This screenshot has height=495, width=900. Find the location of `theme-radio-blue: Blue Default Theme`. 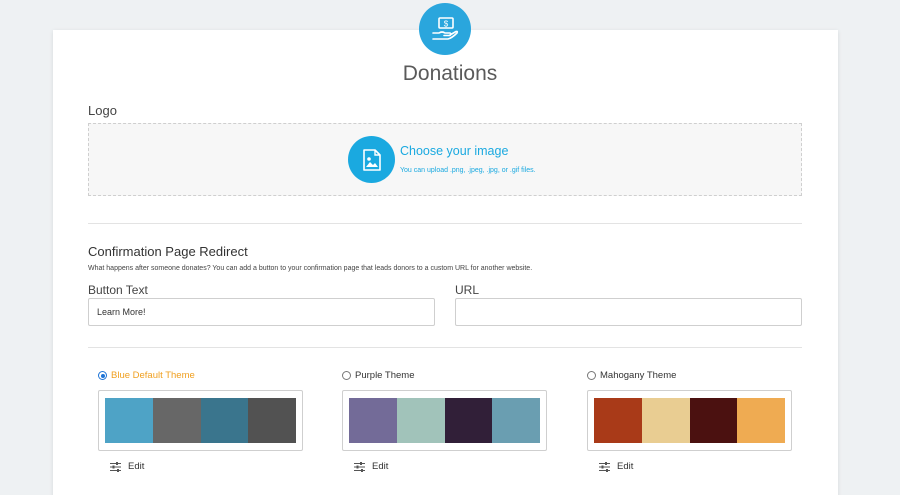

theme-radio-blue: Blue Default Theme is located at coordinates (203, 375).